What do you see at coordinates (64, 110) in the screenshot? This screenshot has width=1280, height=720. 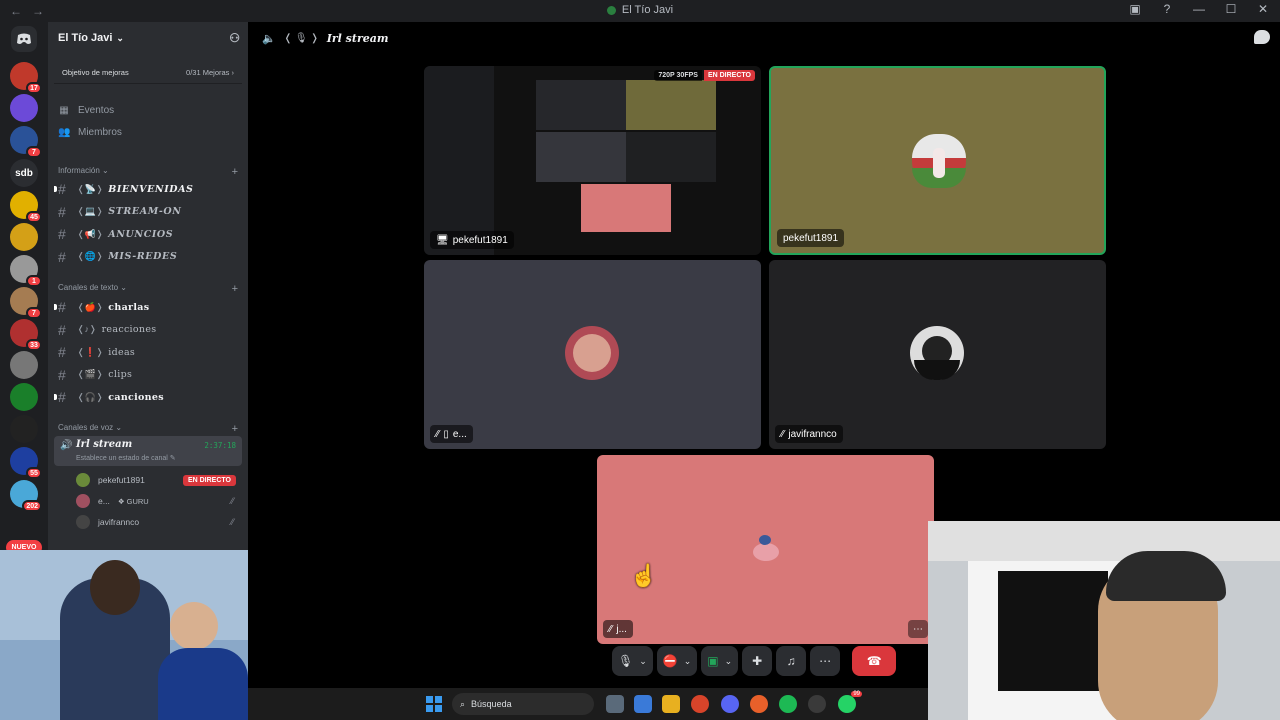 I see `calendar-icon: ▦` at bounding box center [64, 110].